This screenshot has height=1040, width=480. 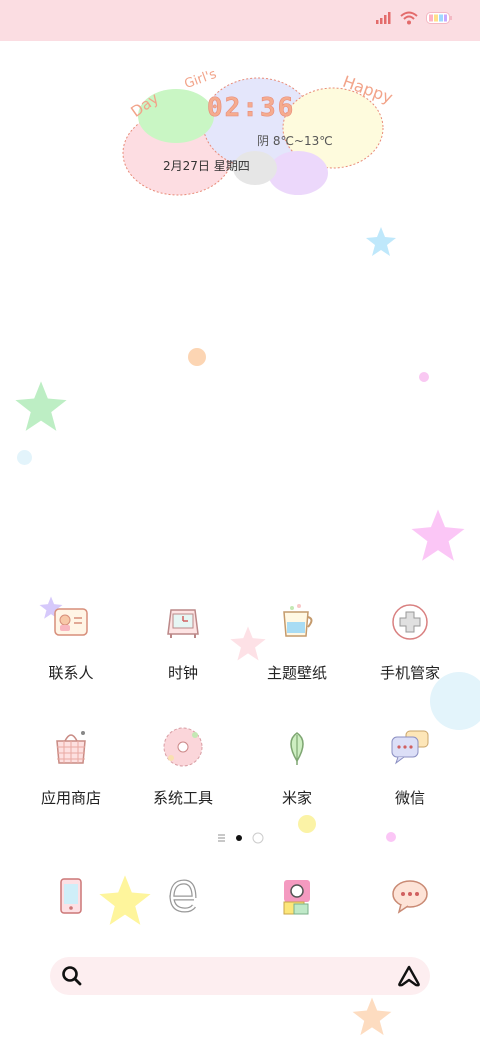 I want to click on app-store-icon, so click(x=71, y=747).